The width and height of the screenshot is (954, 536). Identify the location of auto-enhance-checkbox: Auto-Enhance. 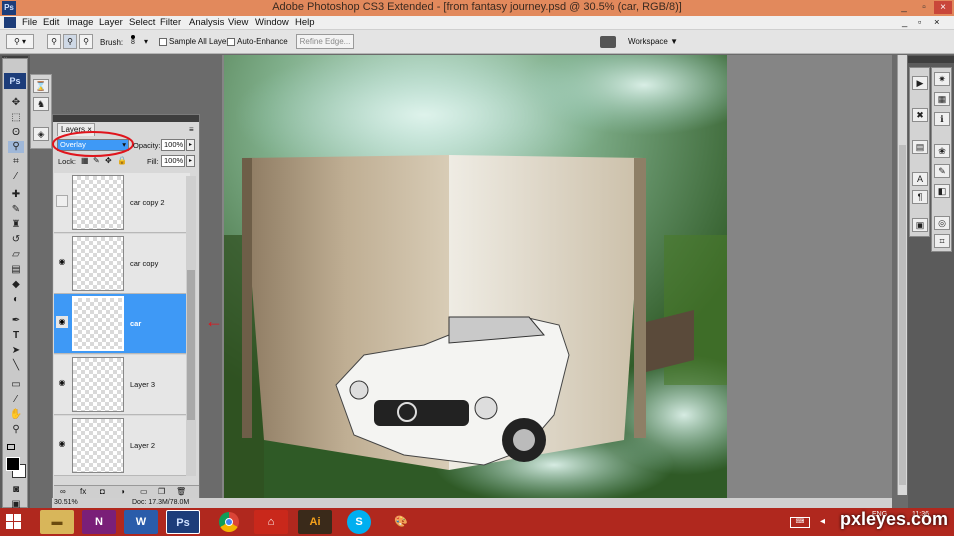
(257, 41).